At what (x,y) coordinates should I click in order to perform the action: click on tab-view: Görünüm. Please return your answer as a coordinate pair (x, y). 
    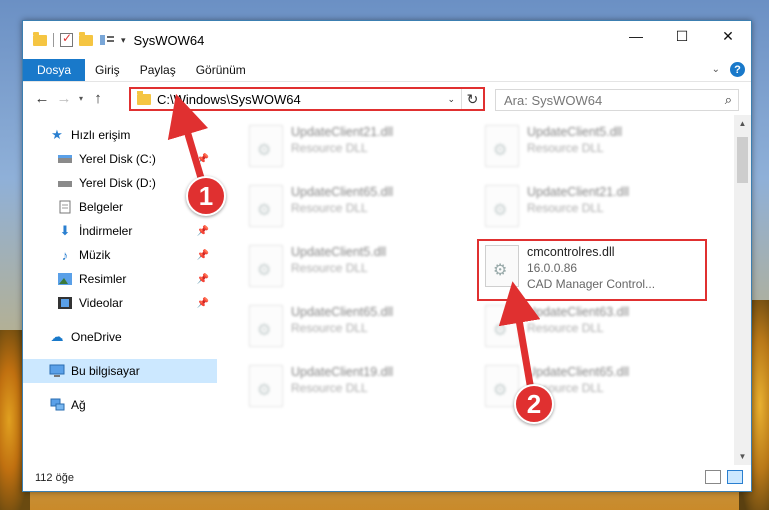
    Looking at the image, I should click on (221, 70).